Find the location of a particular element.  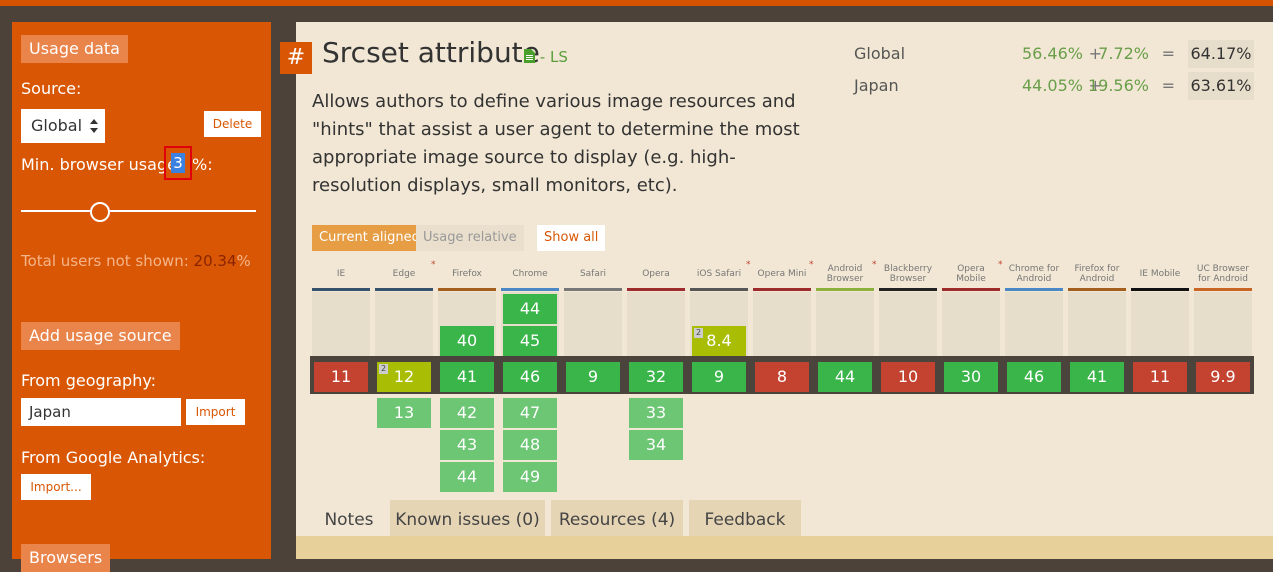

version-number: 33 is located at coordinates (656, 412).